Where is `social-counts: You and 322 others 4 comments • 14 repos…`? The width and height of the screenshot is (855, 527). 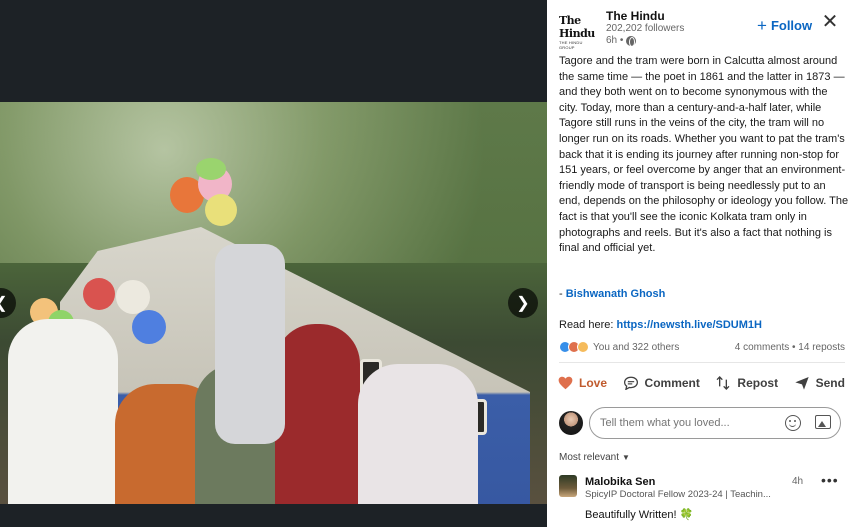
social-counts: You and 322 others 4 comments • 14 repos… is located at coordinates (702, 348).